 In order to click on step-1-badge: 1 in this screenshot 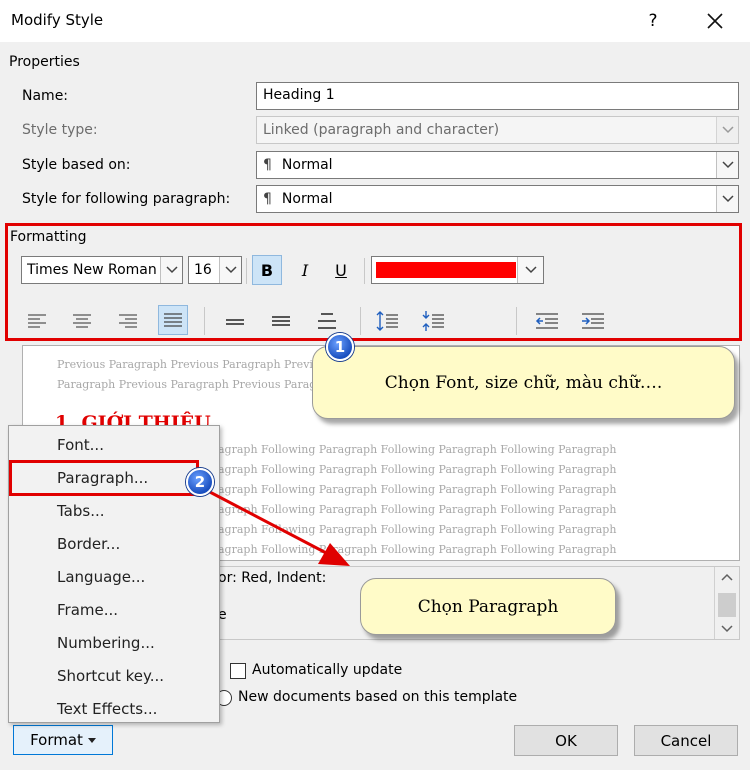, I will do `click(340, 347)`.